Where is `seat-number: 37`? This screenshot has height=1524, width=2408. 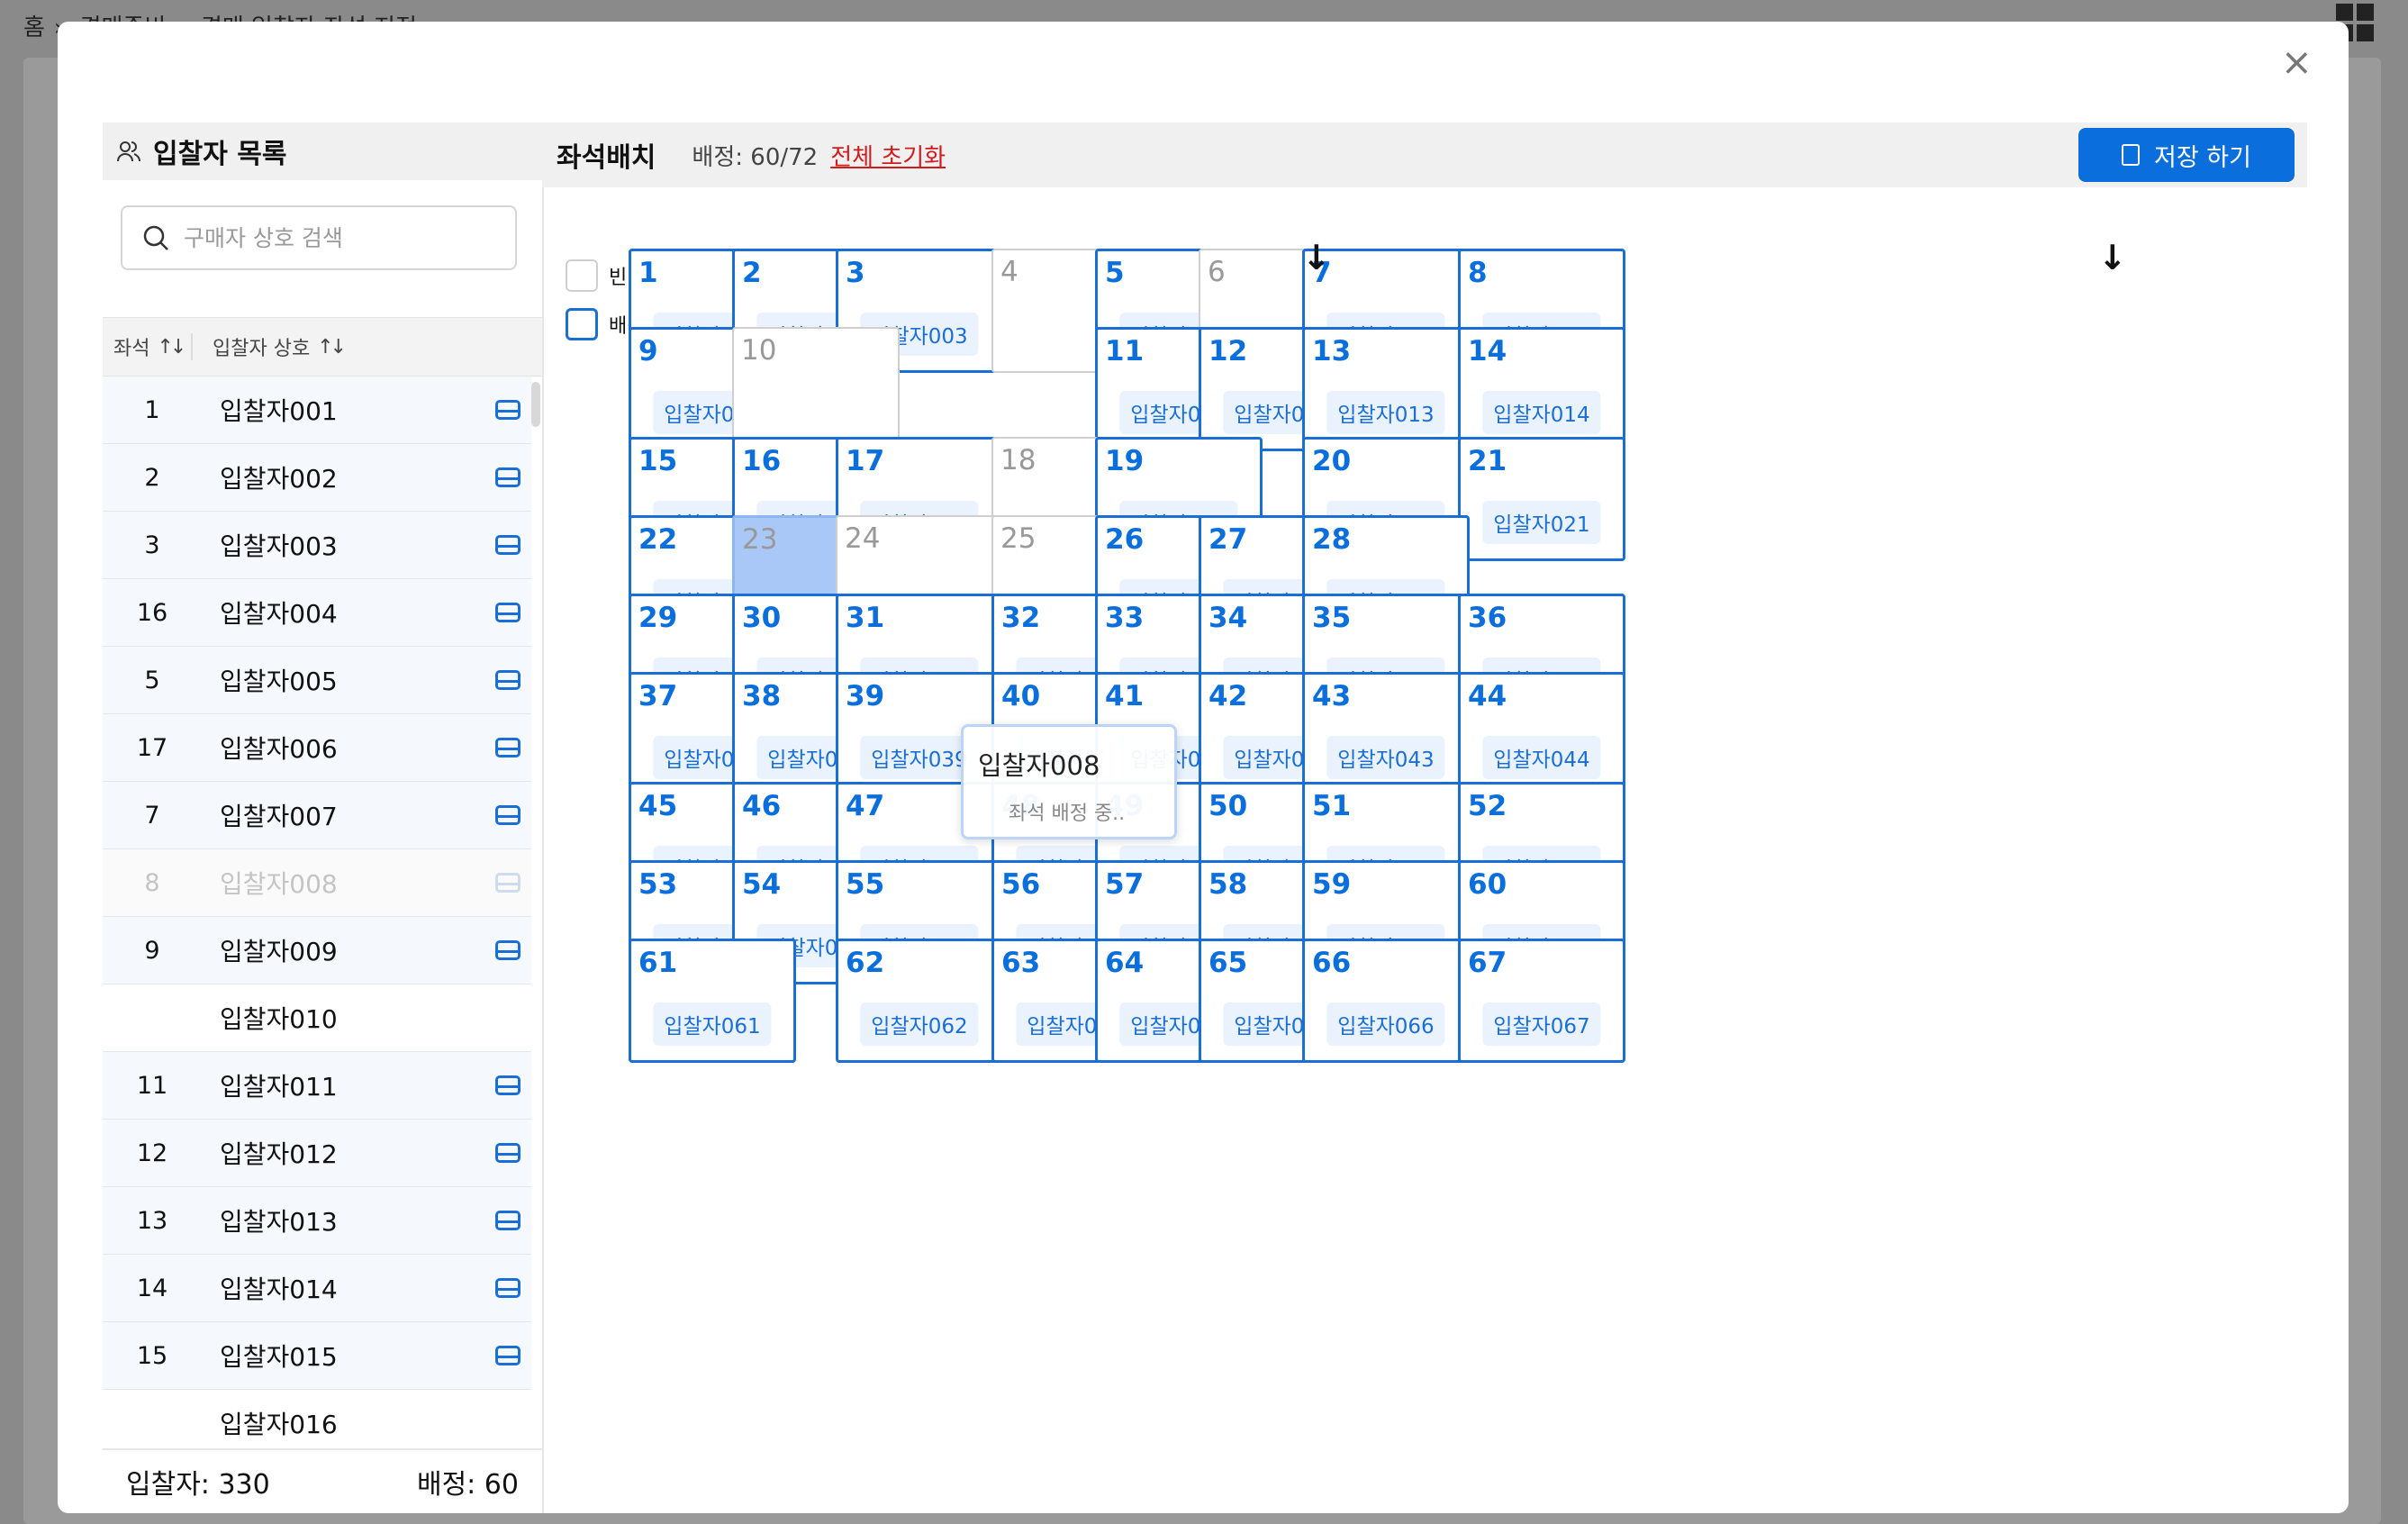
seat-number: 37 is located at coordinates (658, 696).